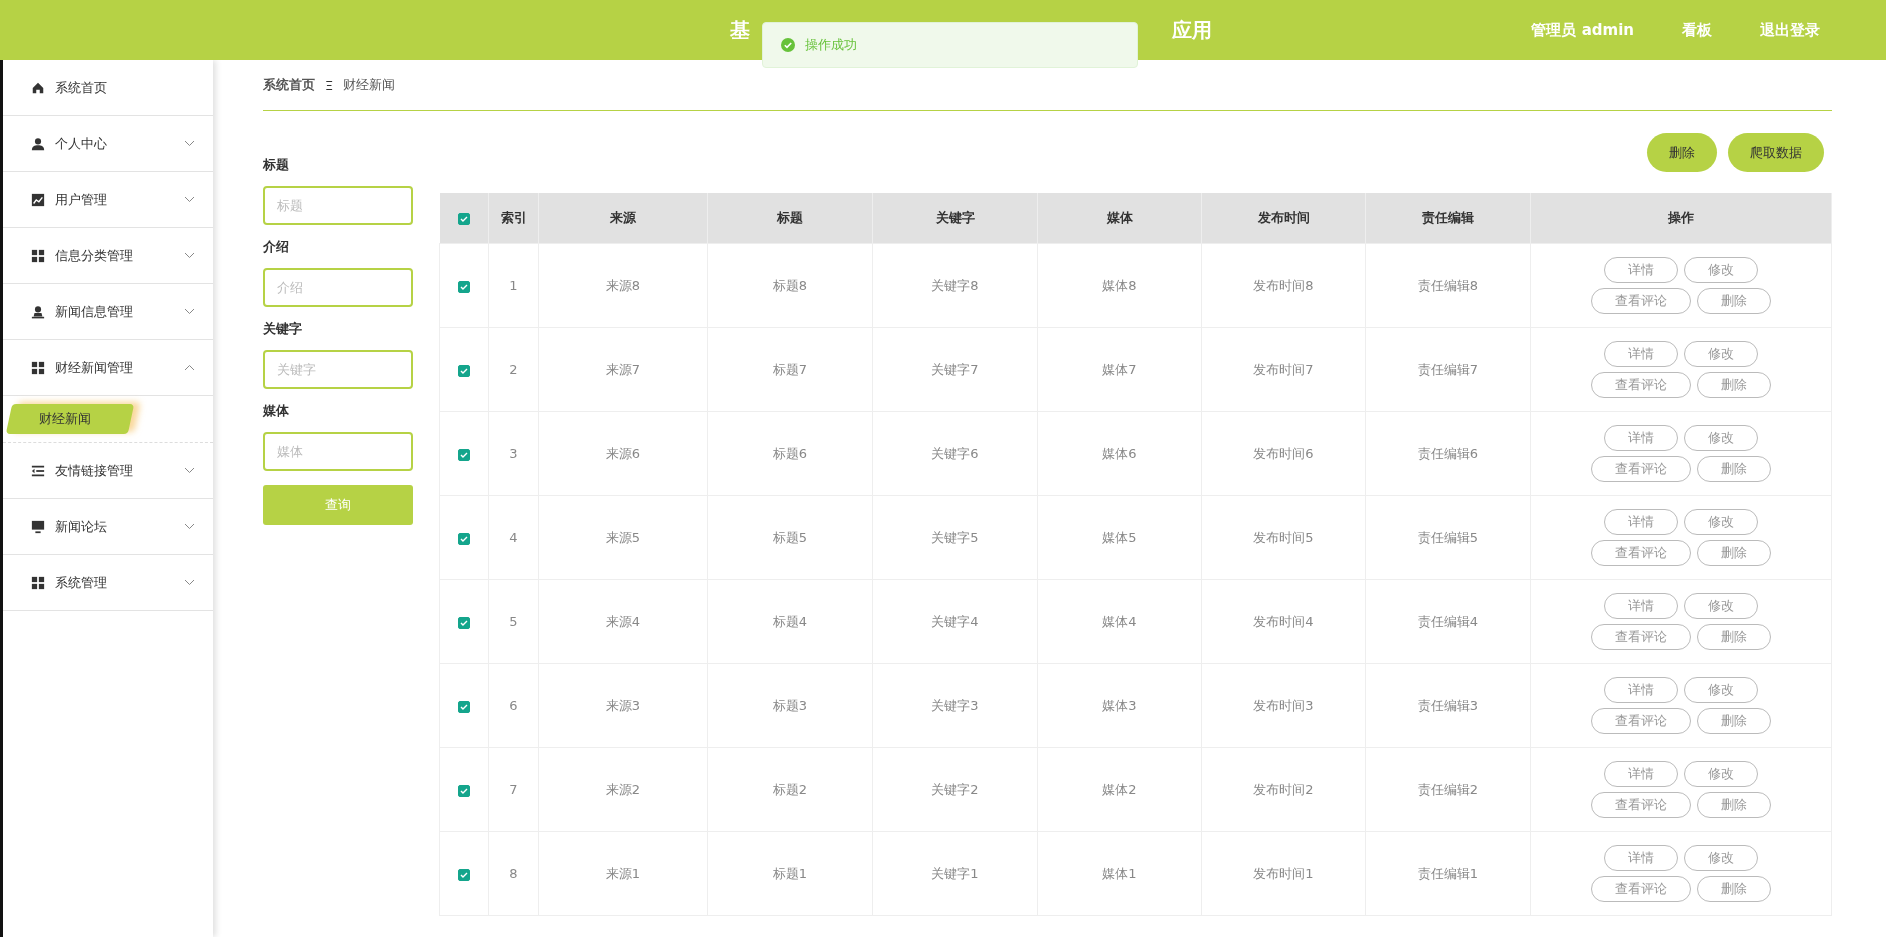  Describe the element at coordinates (513, 369) in the screenshot. I see `table-cell: 2` at that location.